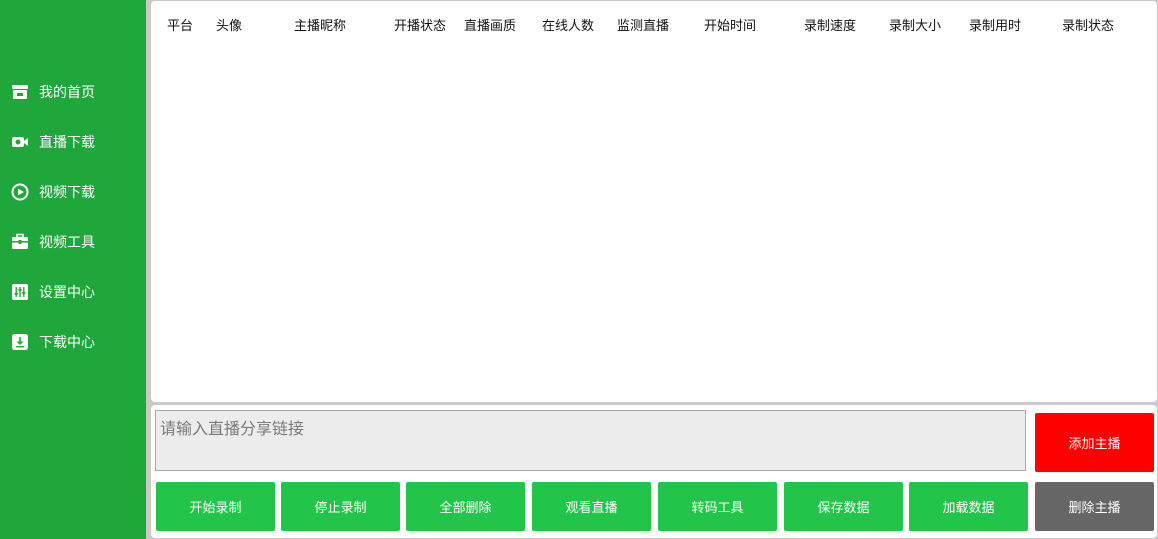  What do you see at coordinates (643, 24) in the screenshot?
I see `column-header-monitor: 监测直播` at bounding box center [643, 24].